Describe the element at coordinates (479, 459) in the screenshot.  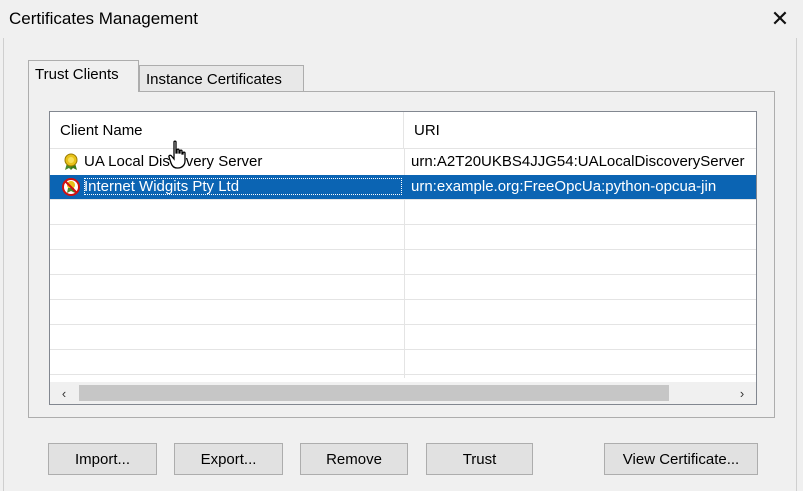
I see `trust-button: Trust` at that location.